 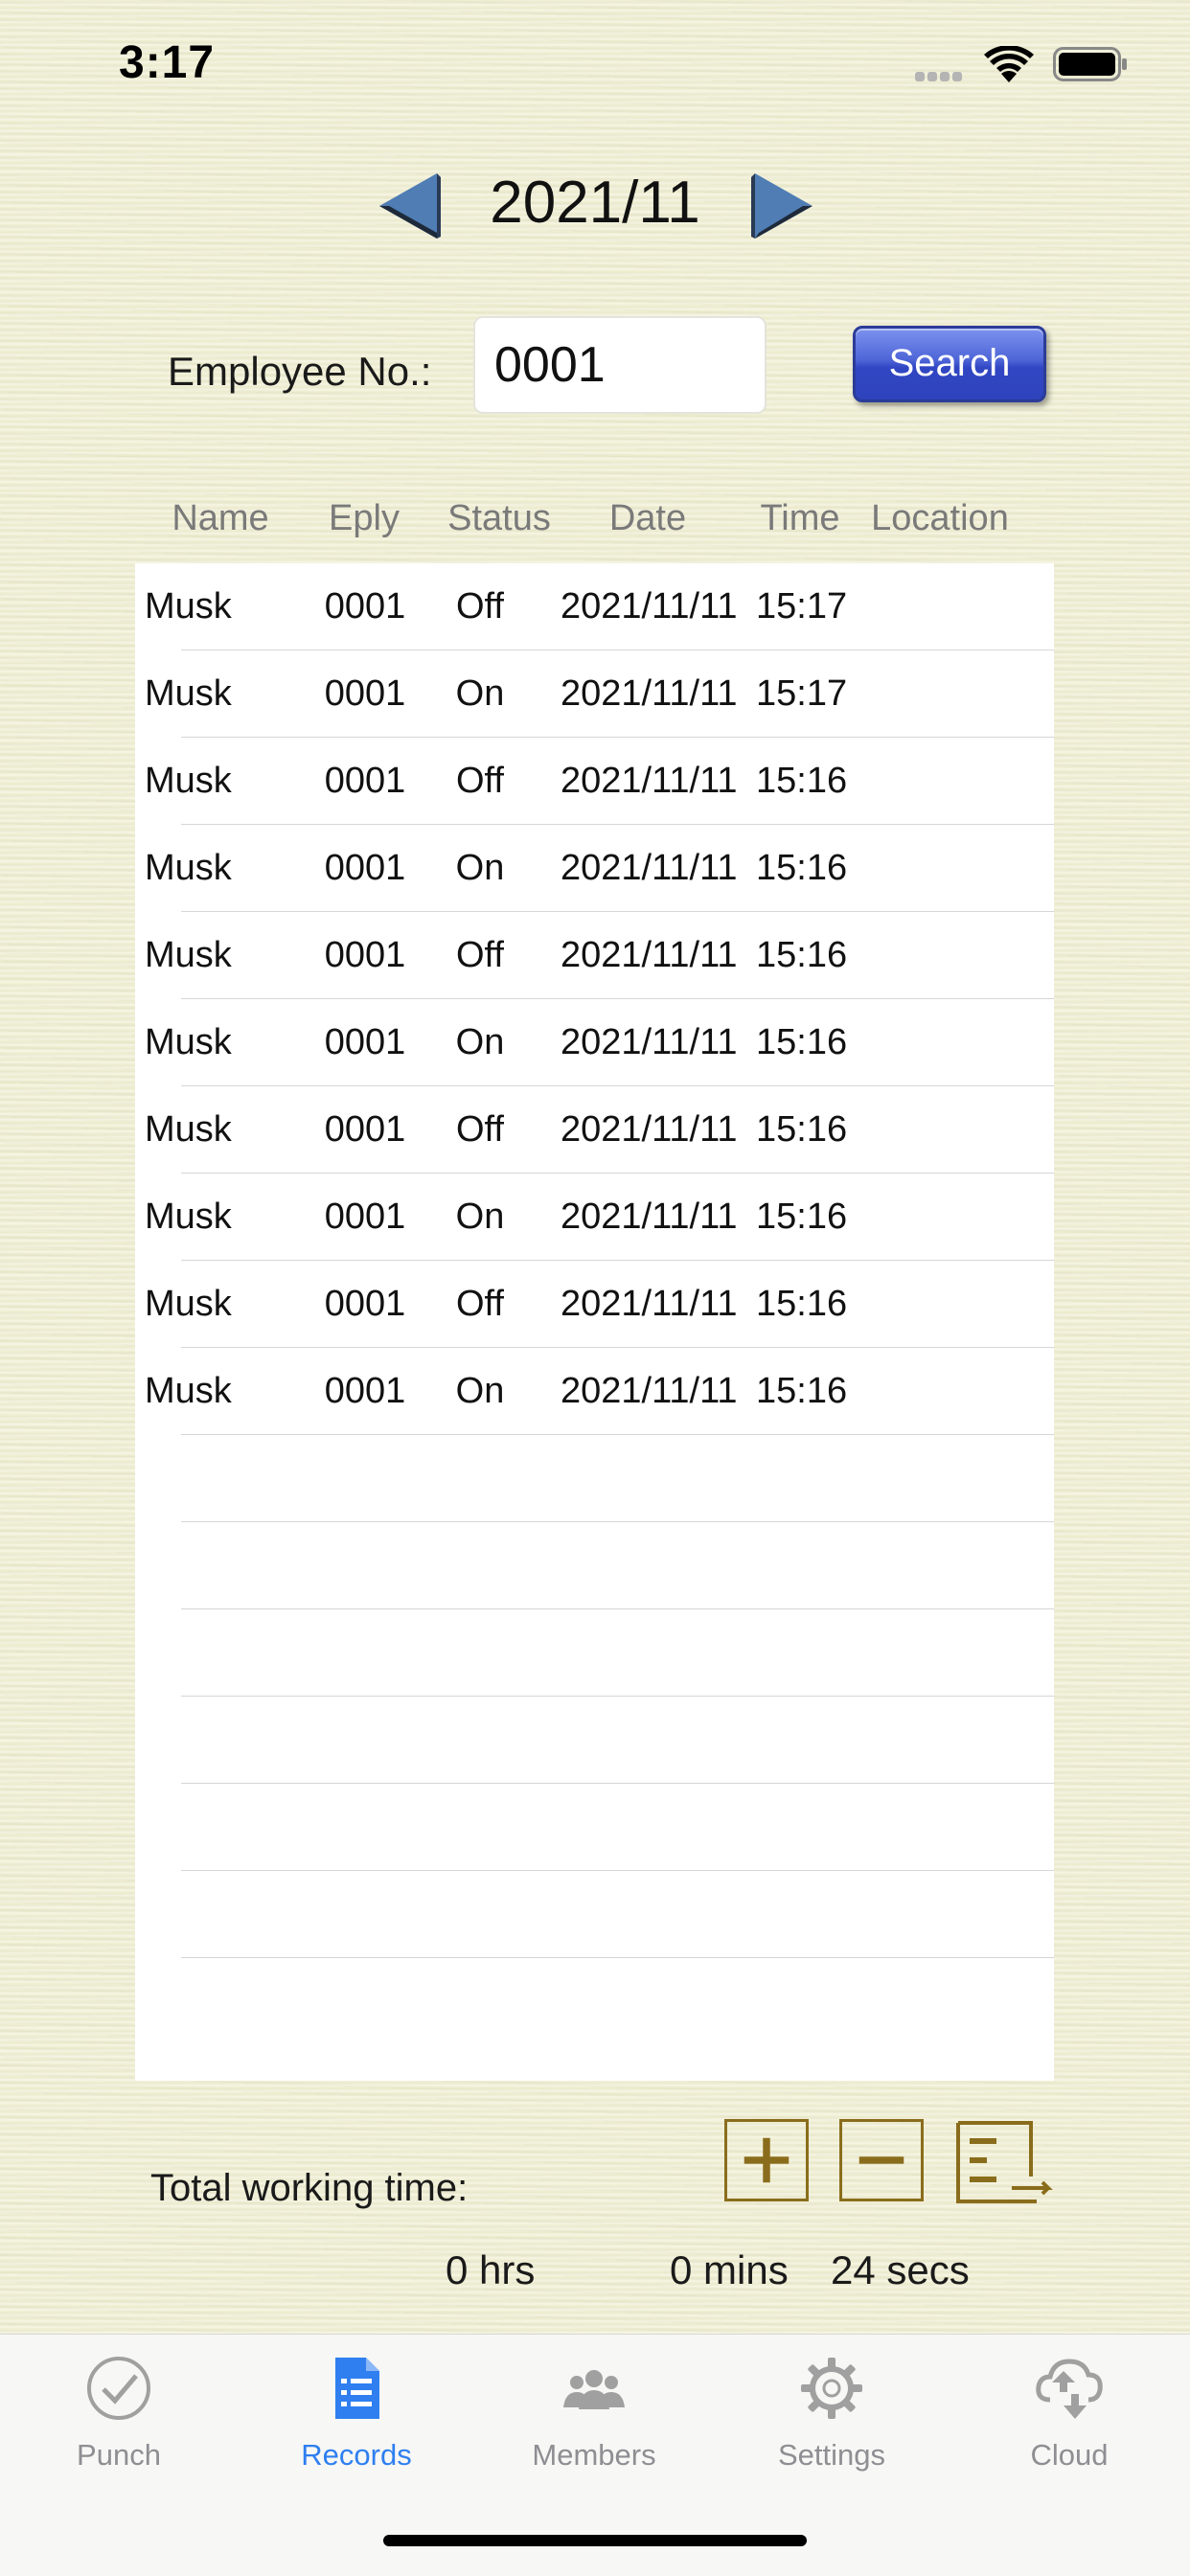 I want to click on plus-icon, so click(x=767, y=2160).